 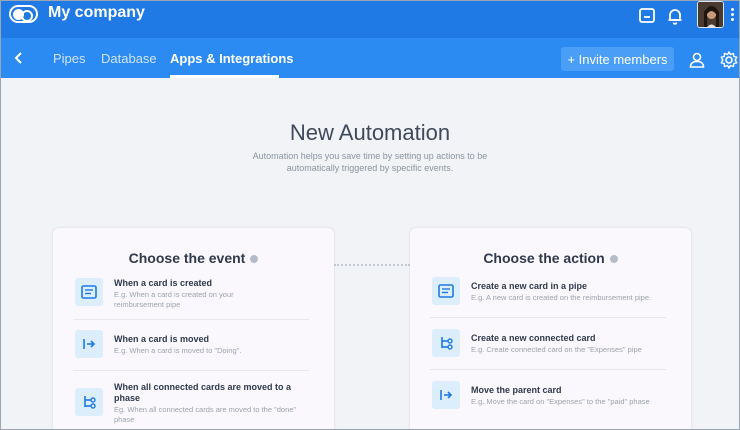 What do you see at coordinates (163, 283) in the screenshot?
I see `option-title: When a card is created` at bounding box center [163, 283].